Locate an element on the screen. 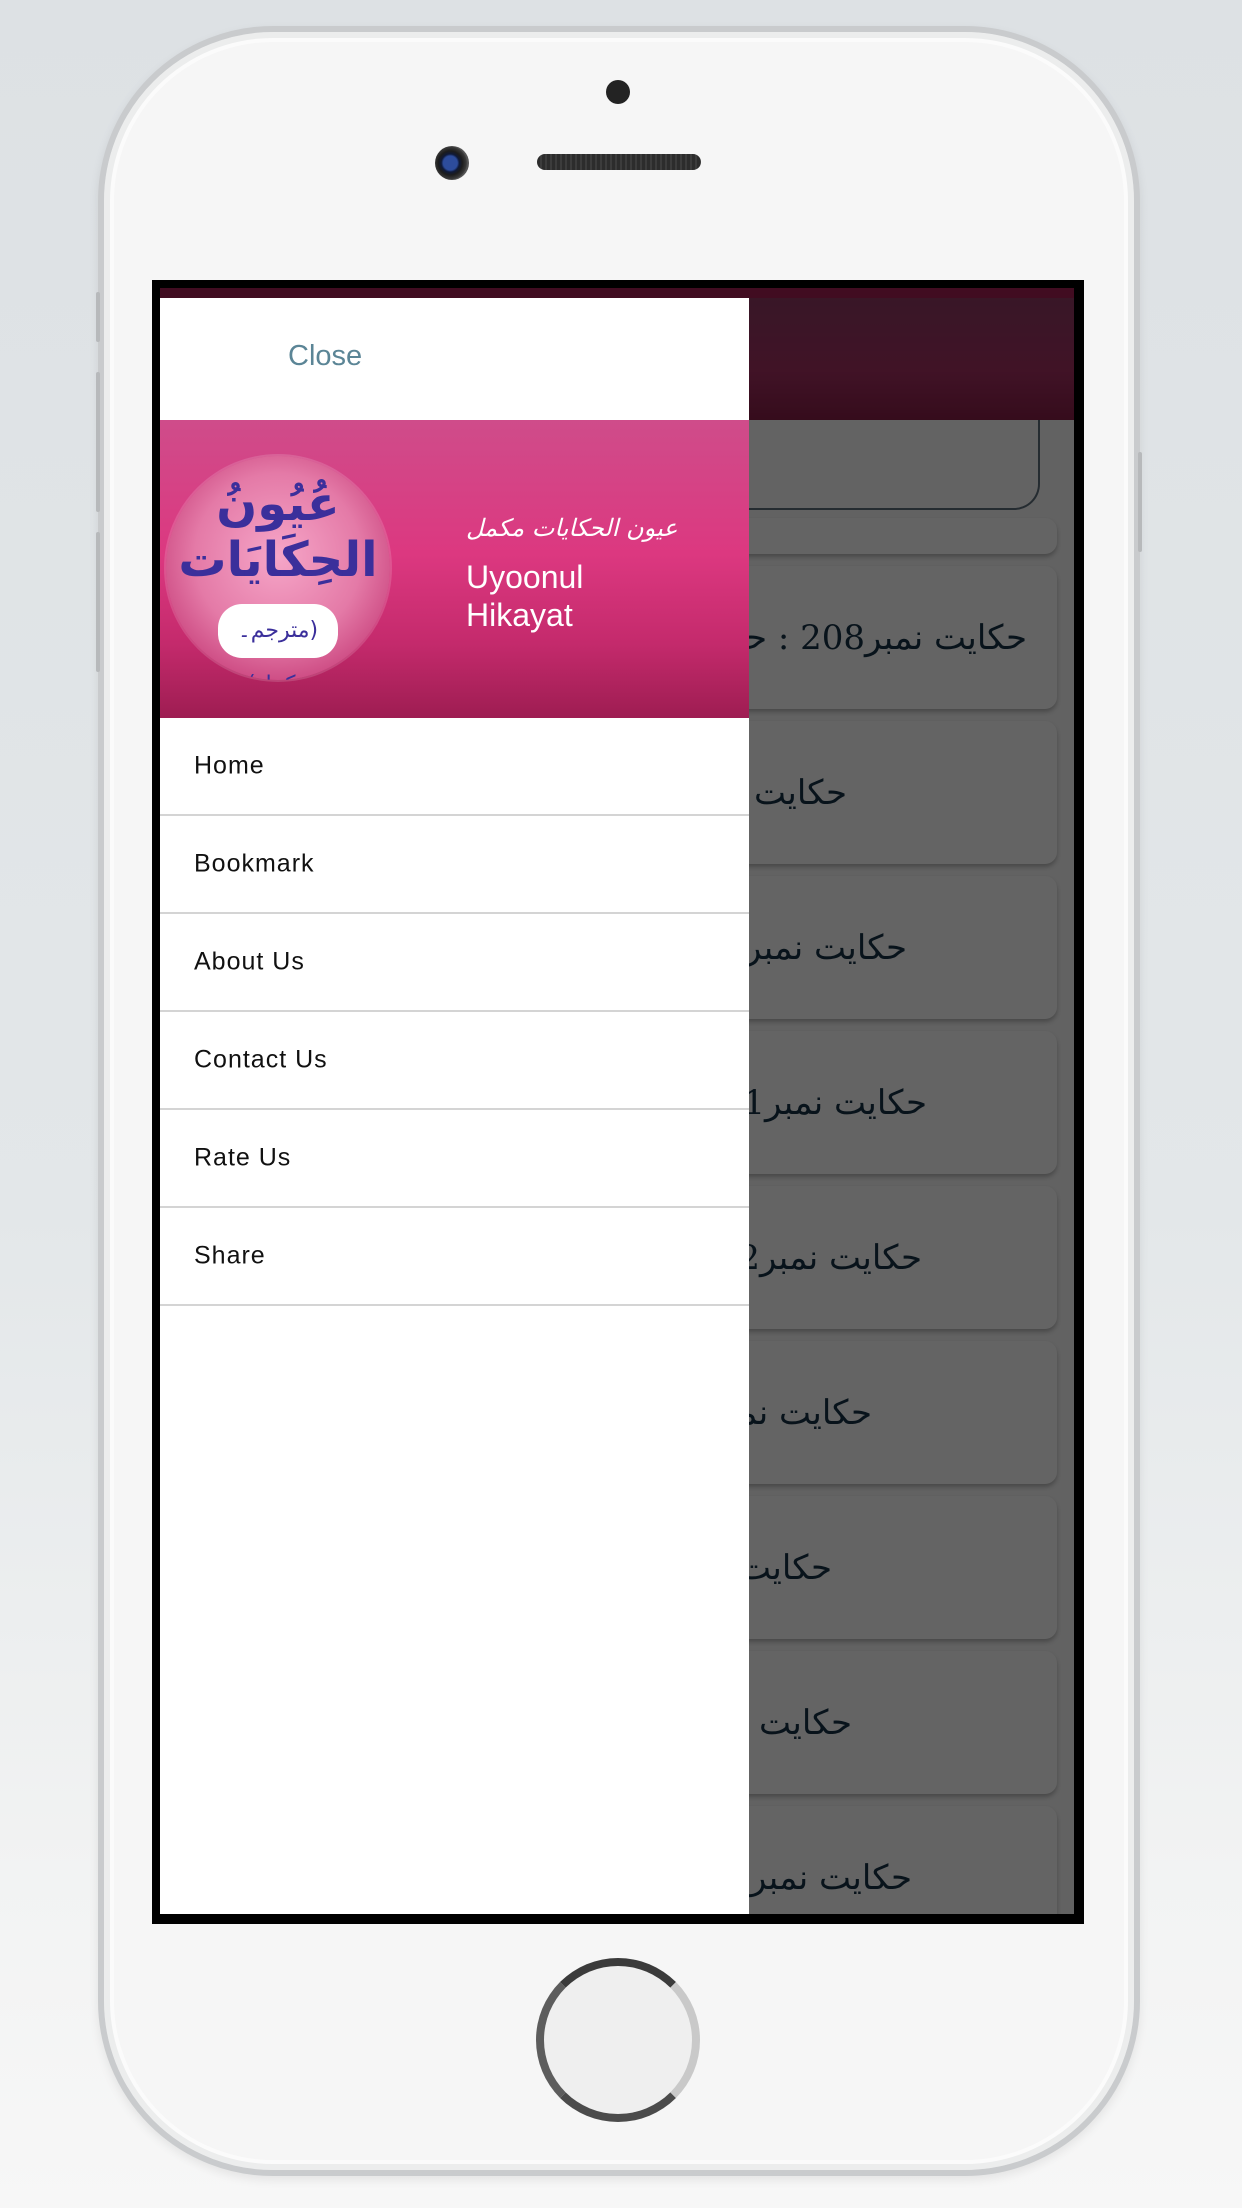  menu-item-label: Home is located at coordinates (229, 765).